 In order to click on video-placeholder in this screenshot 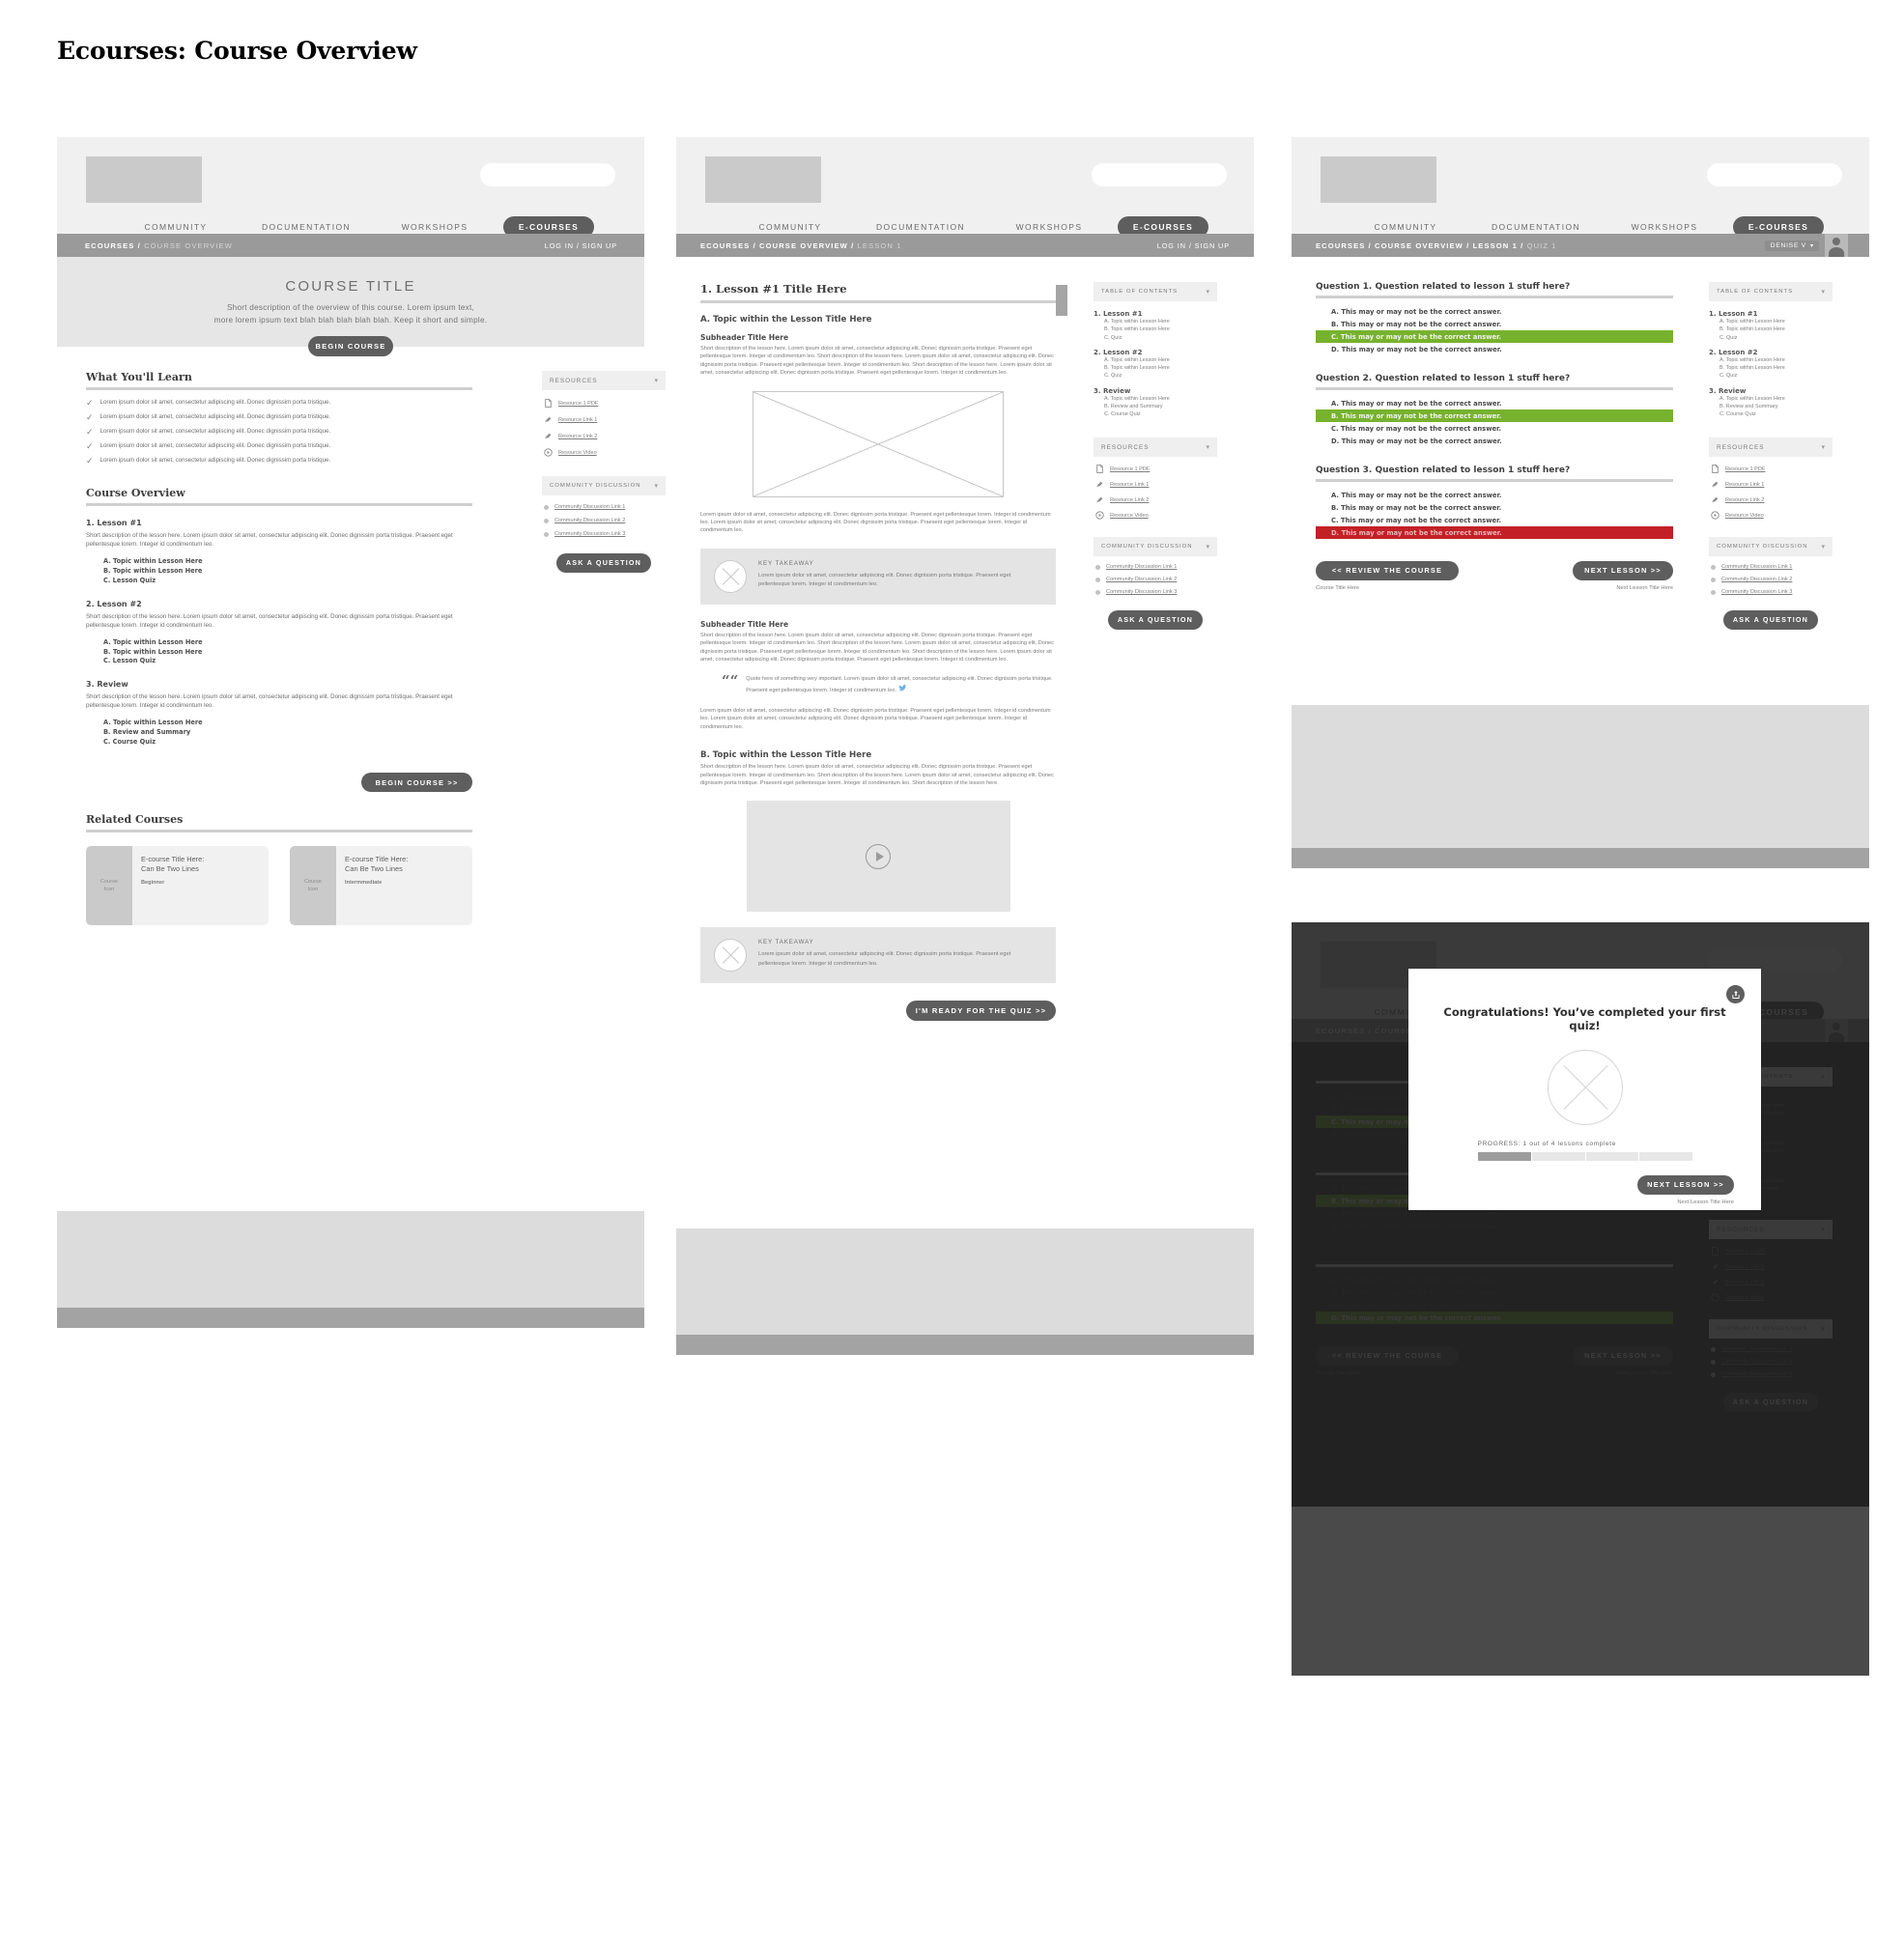, I will do `click(878, 857)`.